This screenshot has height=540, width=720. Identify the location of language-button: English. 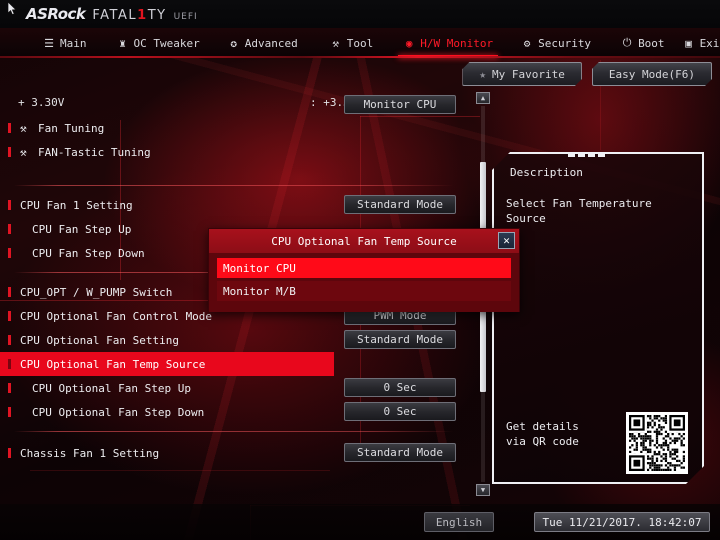
(459, 522).